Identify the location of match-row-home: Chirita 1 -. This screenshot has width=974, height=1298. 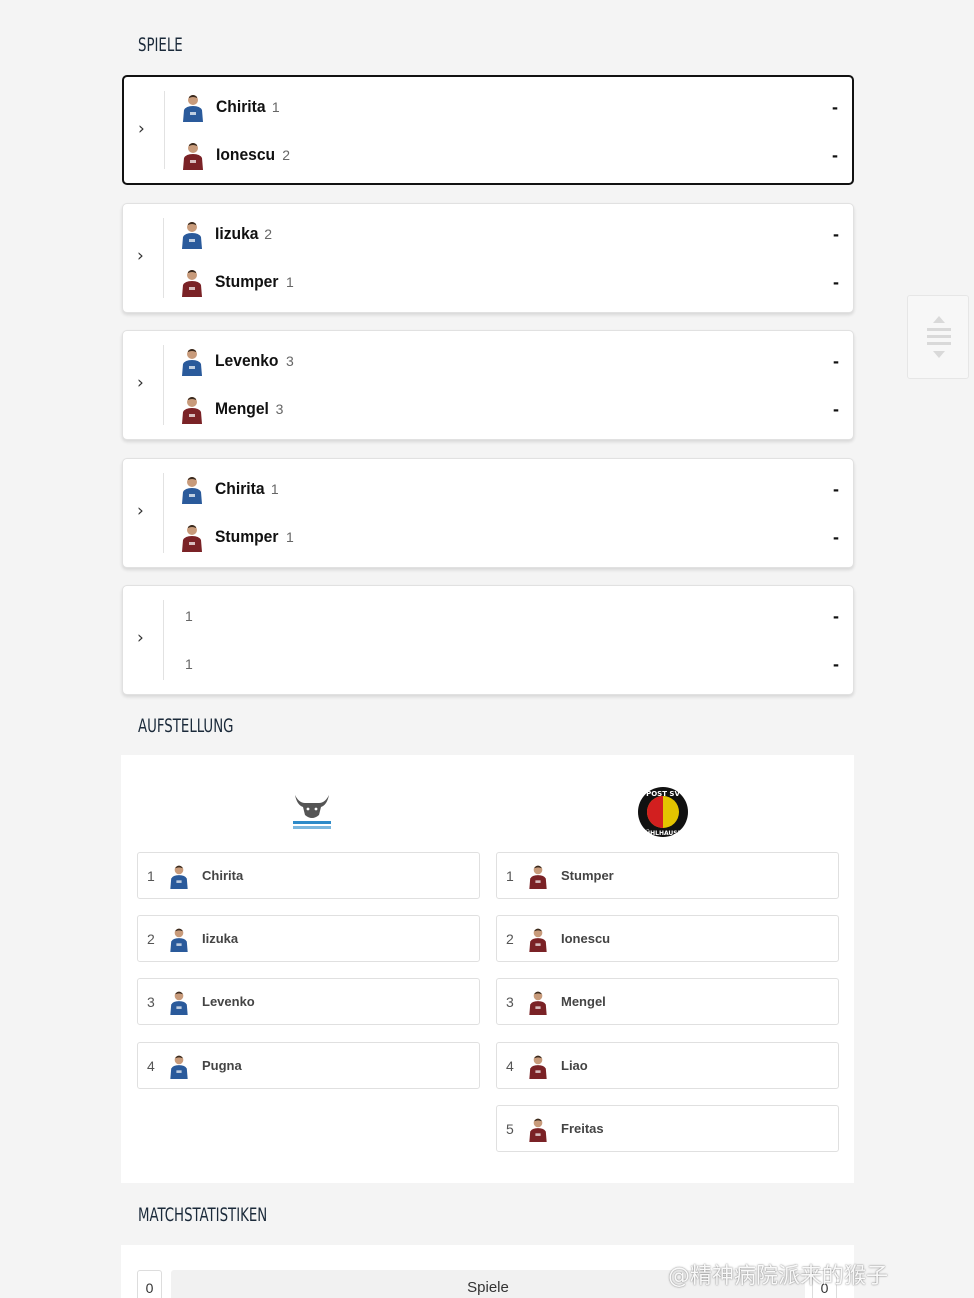
(509, 107).